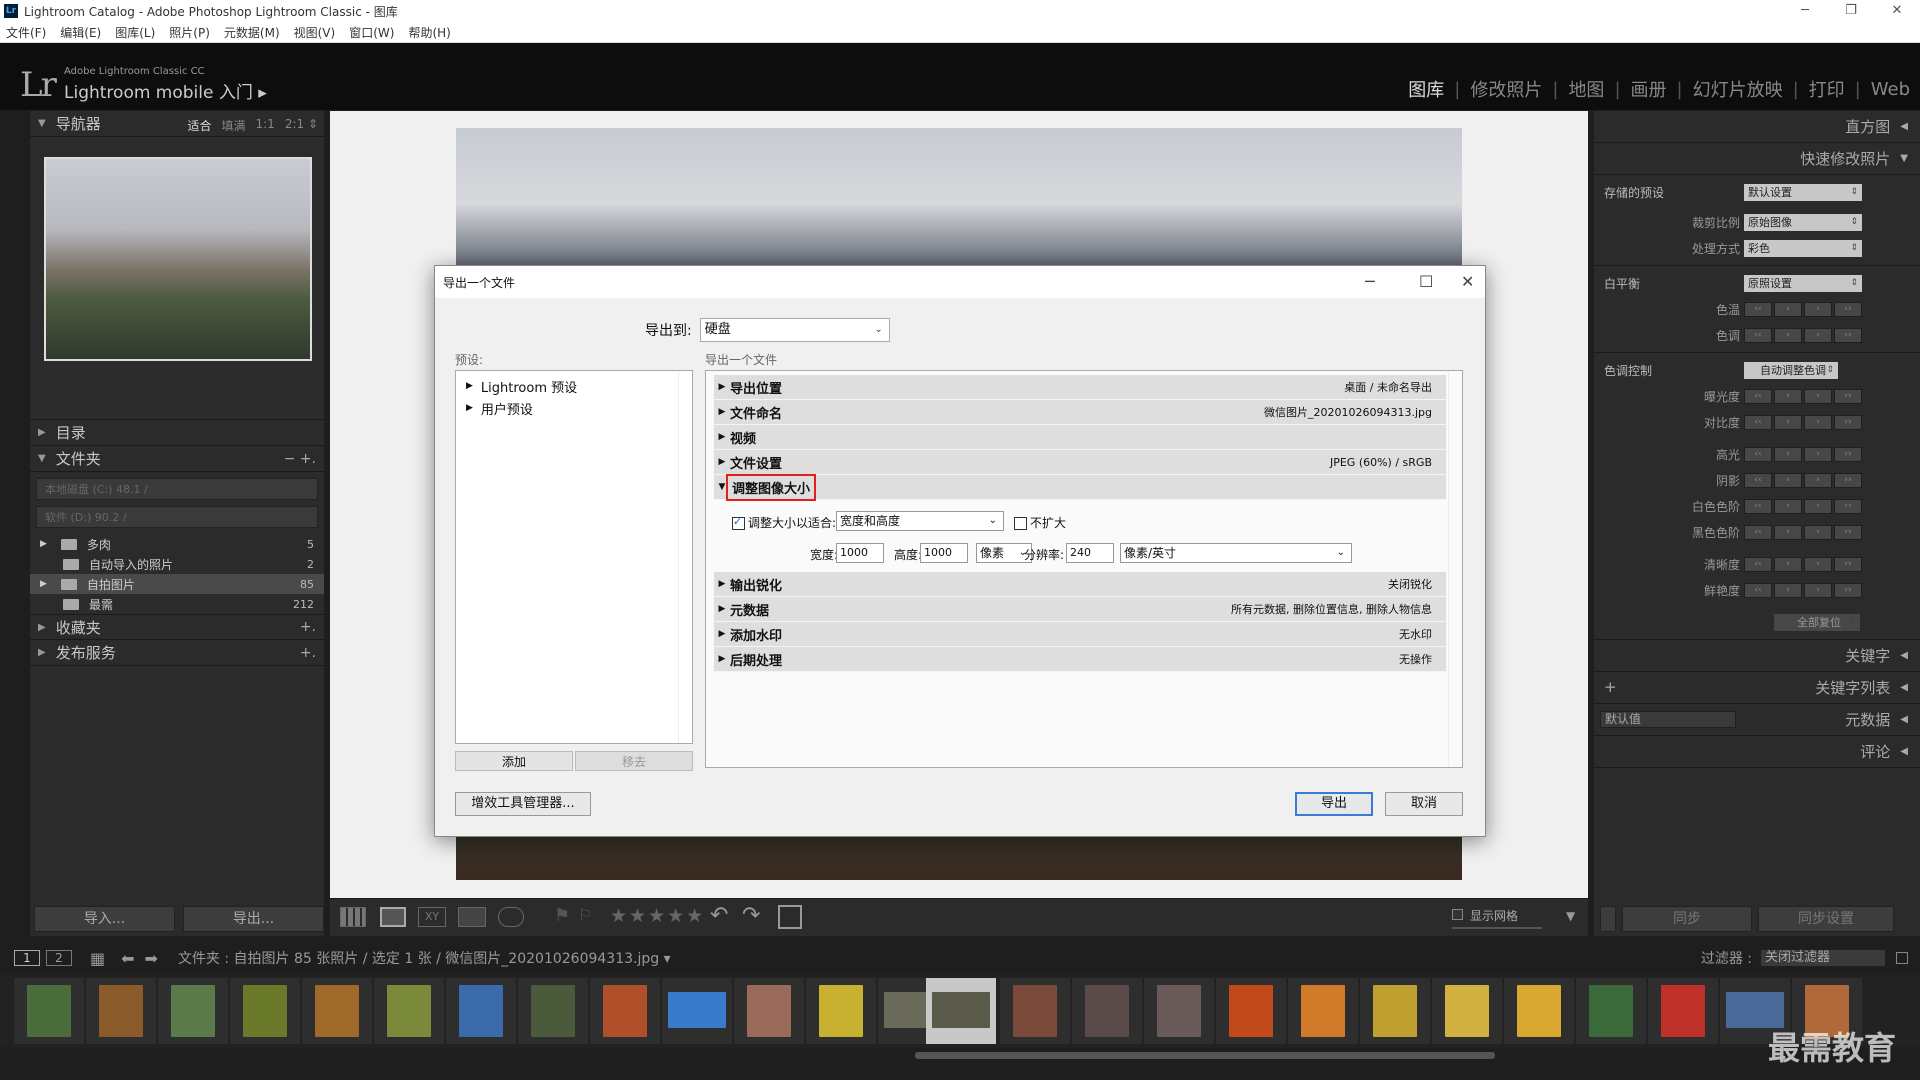  Describe the element at coordinates (1370, 281) in the screenshot. I see `dialog-minimize-icon: ─` at that location.